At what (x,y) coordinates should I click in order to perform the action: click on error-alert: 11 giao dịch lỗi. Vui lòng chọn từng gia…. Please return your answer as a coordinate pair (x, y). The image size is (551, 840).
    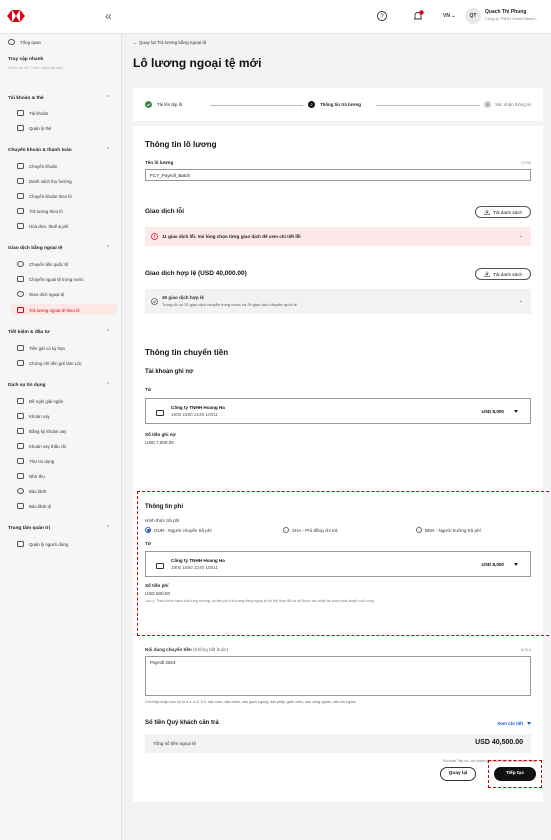
    Looking at the image, I should click on (338, 236).